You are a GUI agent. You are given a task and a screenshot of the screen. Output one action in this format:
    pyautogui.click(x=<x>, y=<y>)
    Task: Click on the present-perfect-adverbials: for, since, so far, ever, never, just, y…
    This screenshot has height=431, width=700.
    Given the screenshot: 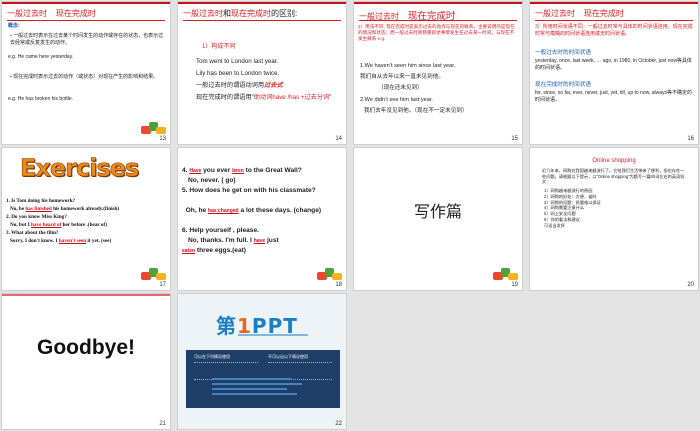 What is the action you would take?
    pyautogui.click(x=614, y=96)
    